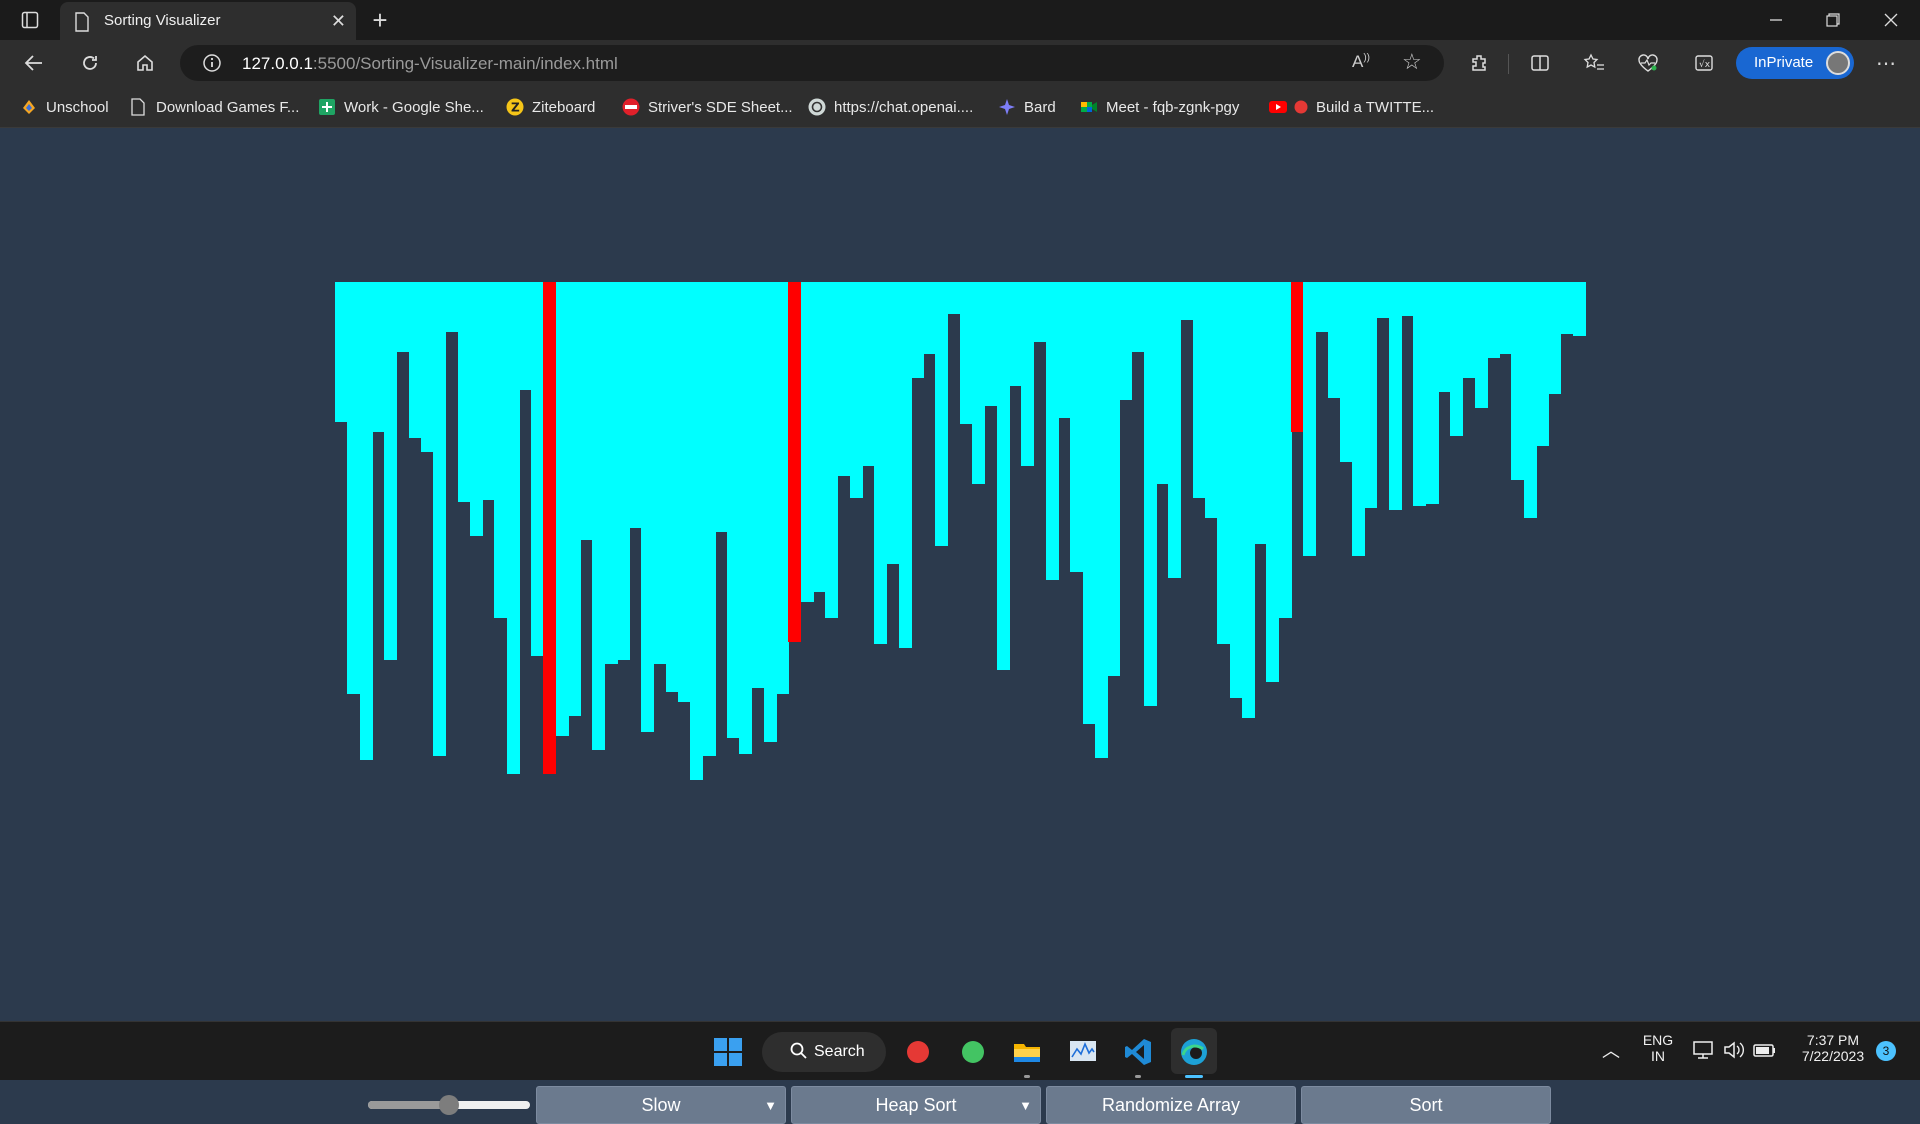  Describe the element at coordinates (1767, 1052) in the screenshot. I see `battery-icon` at that location.